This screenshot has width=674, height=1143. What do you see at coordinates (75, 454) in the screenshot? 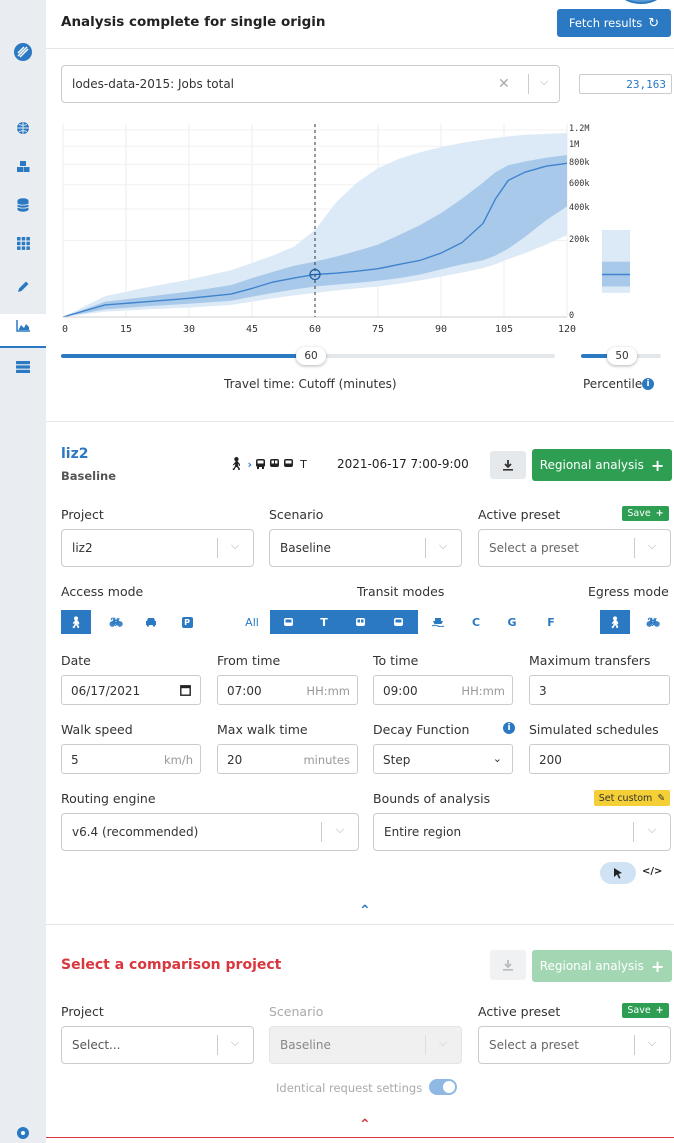
I see `project-name-link: liz2` at bounding box center [75, 454].